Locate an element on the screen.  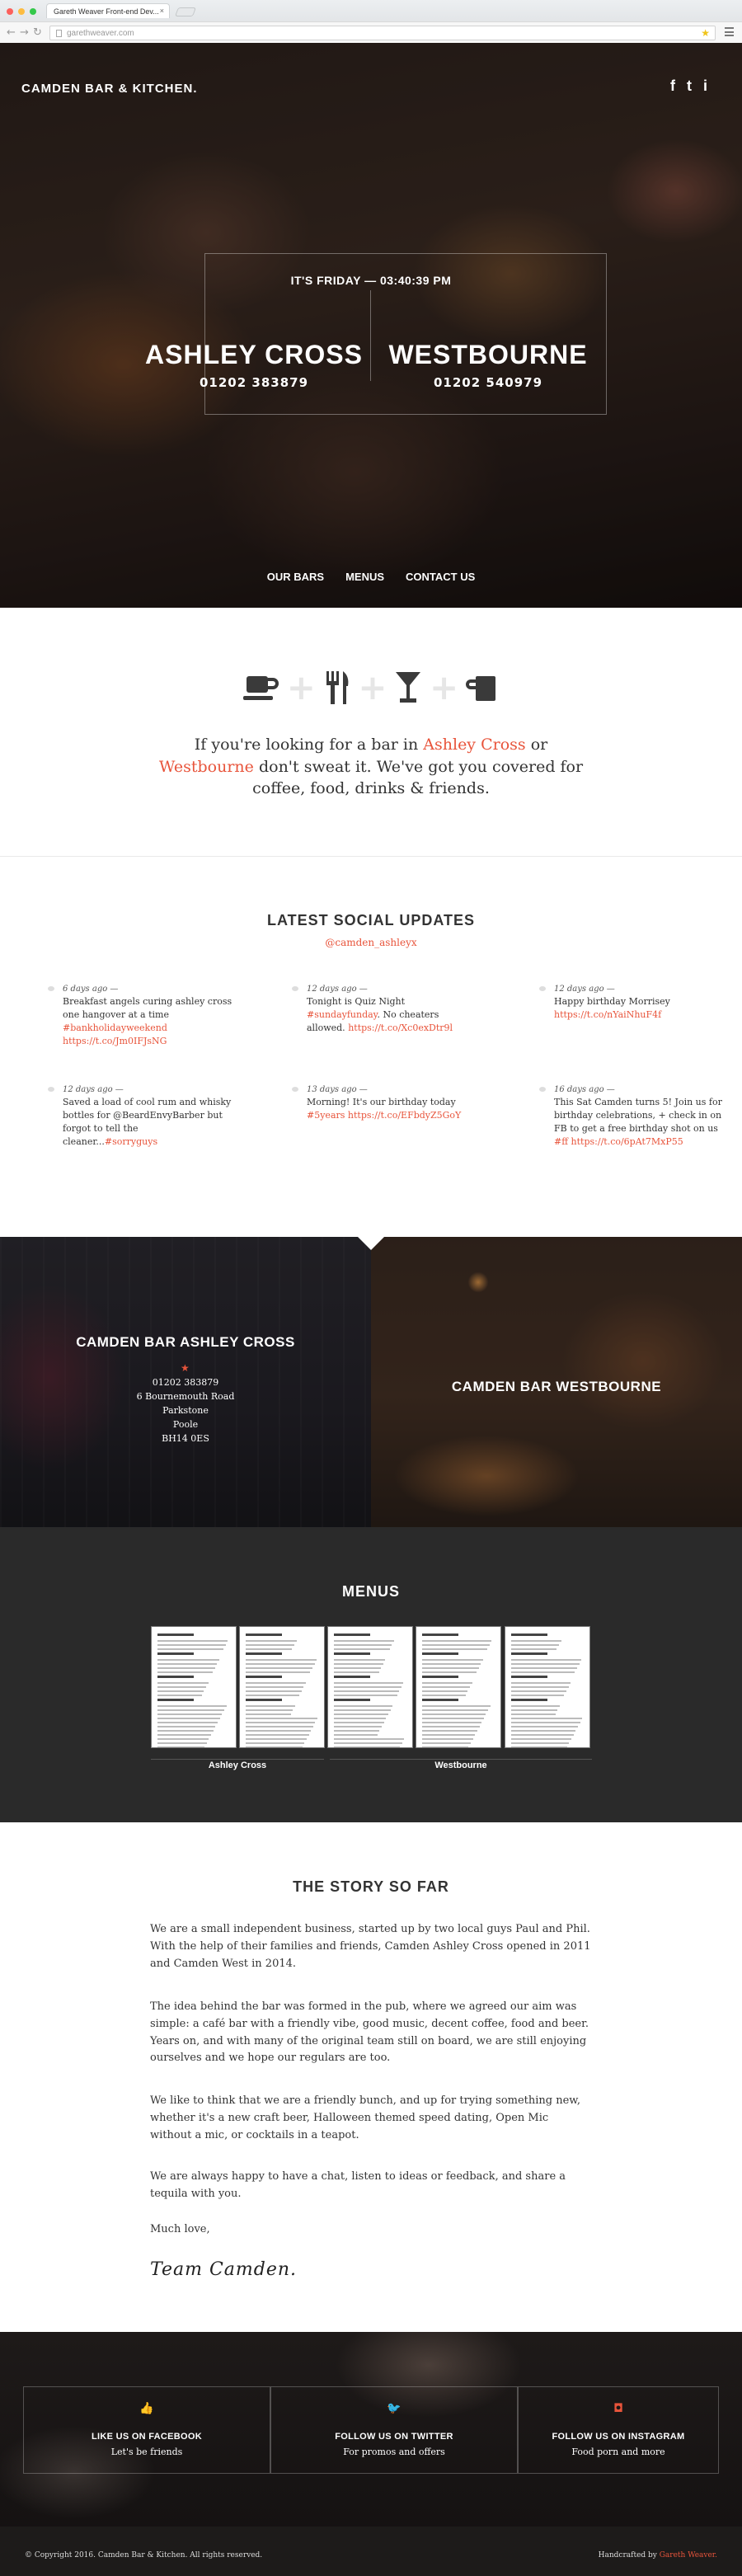
tweet-link: #ff is located at coordinates (561, 1141).